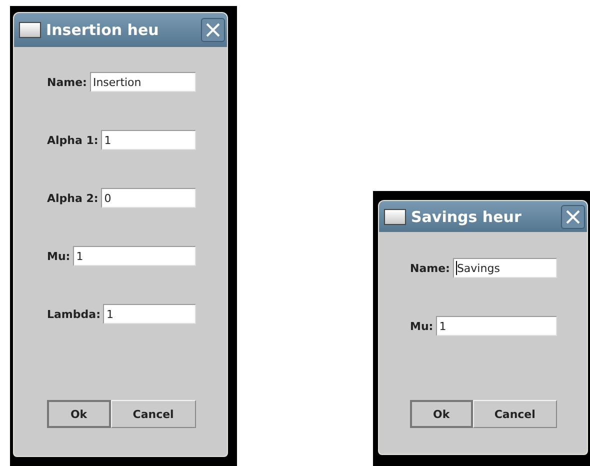  What do you see at coordinates (466, 217) in the screenshot?
I see `window-title: Savings heur` at bounding box center [466, 217].